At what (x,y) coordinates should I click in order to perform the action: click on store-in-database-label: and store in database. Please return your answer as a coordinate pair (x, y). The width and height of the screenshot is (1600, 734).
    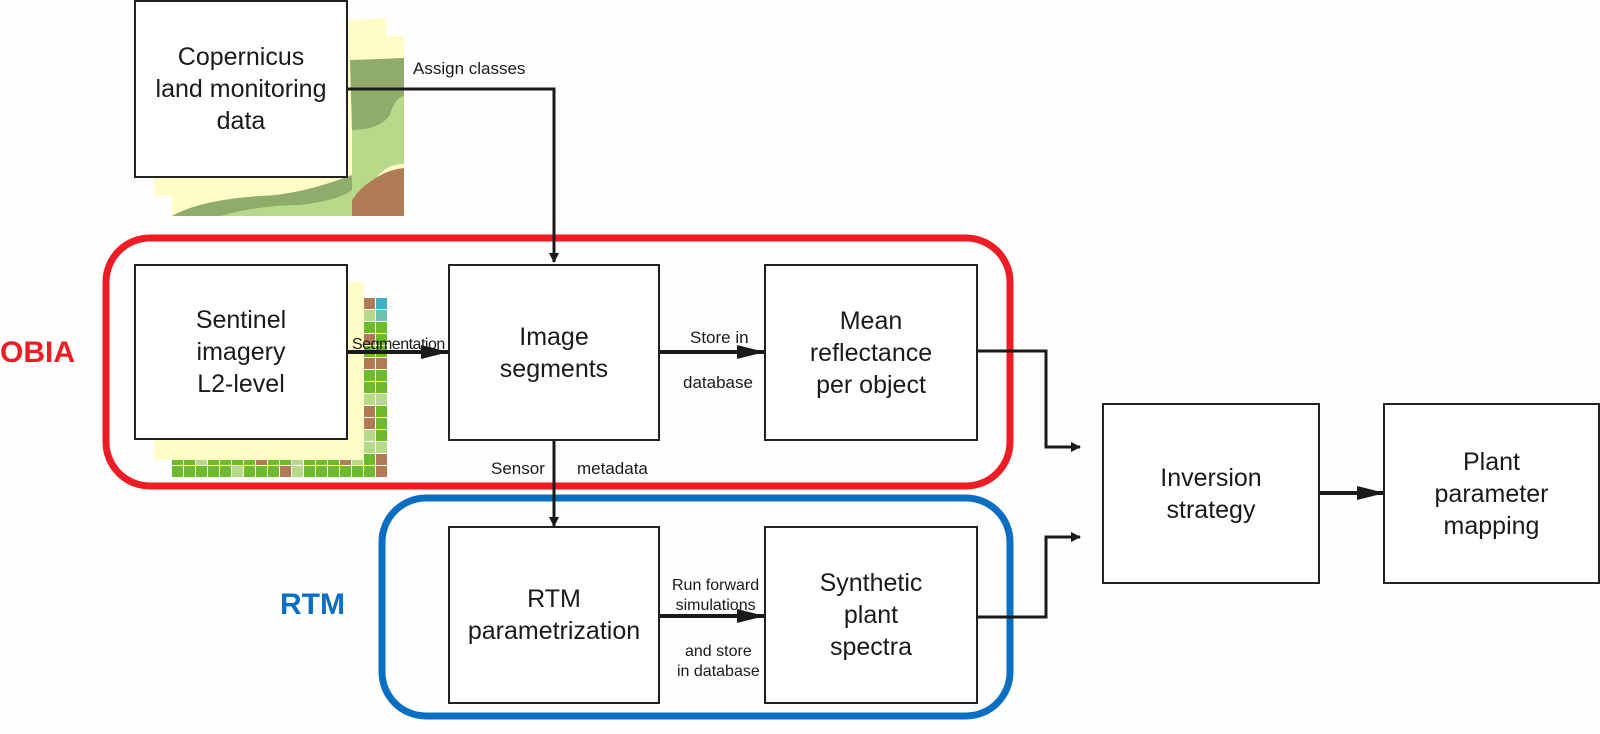
    Looking at the image, I should click on (718, 661).